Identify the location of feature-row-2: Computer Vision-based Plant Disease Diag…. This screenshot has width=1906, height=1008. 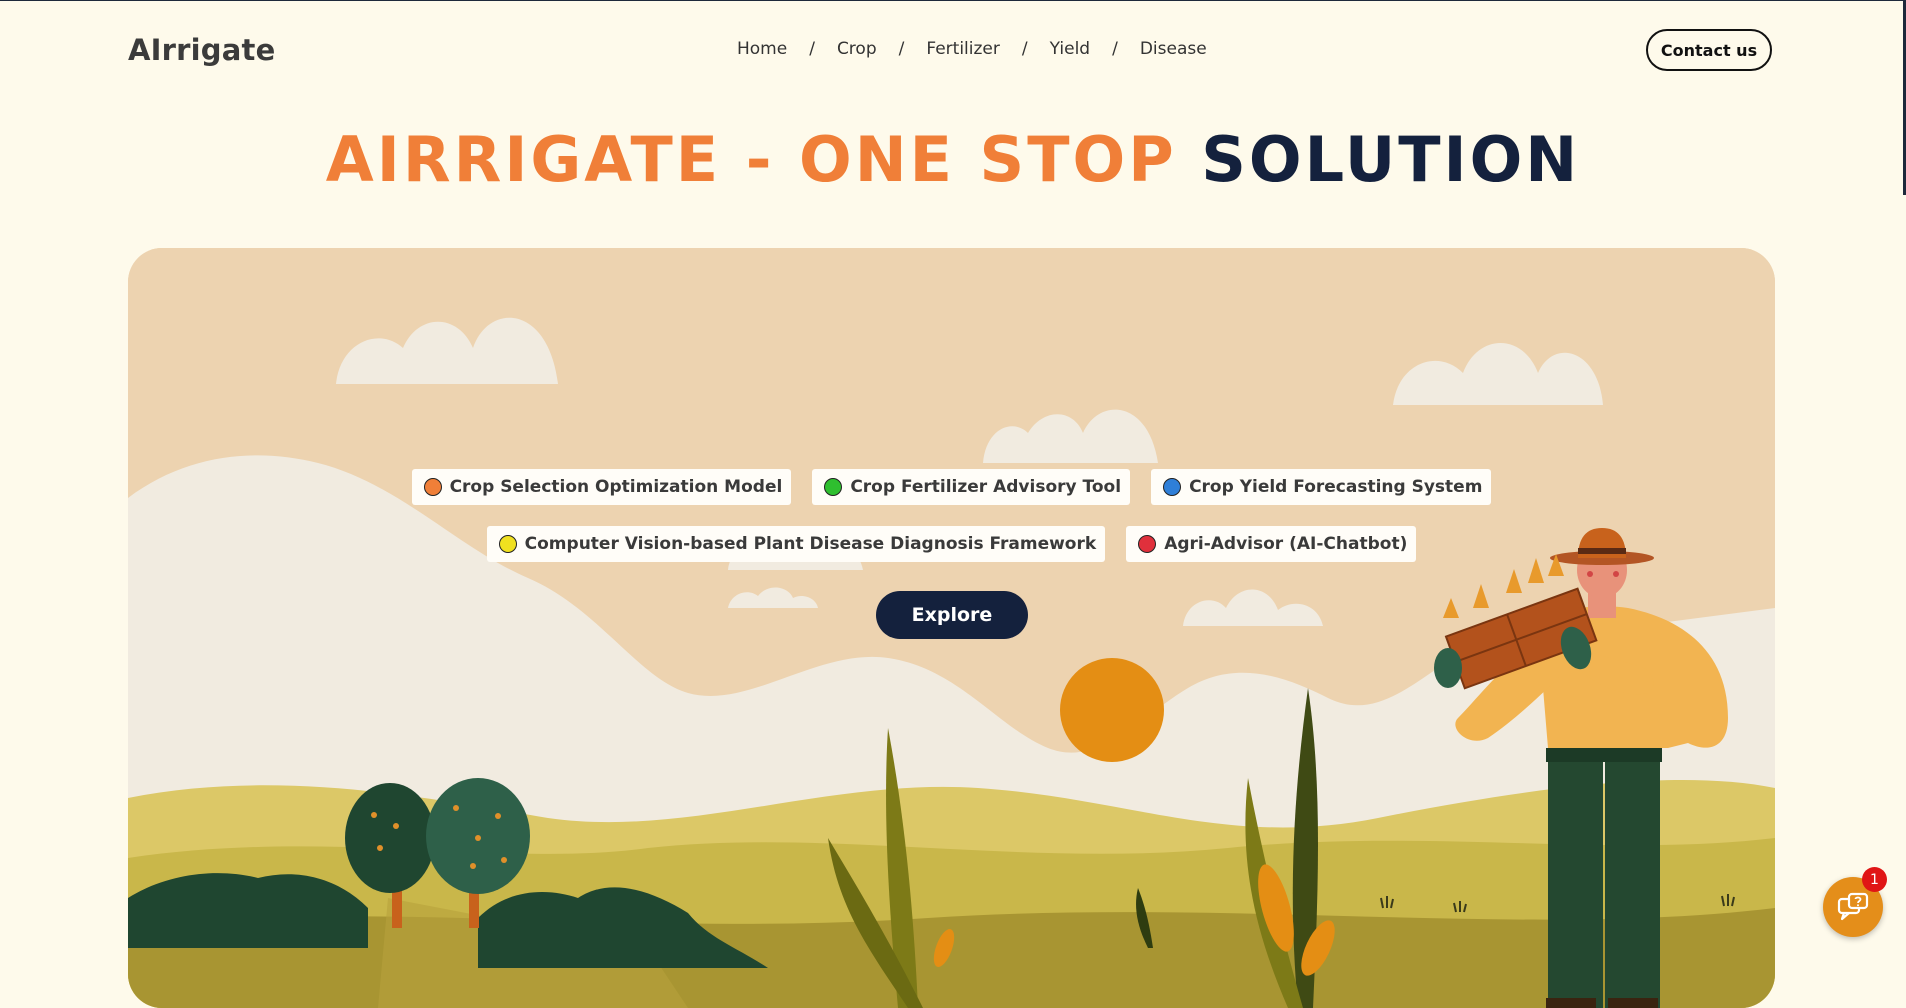
(951, 544).